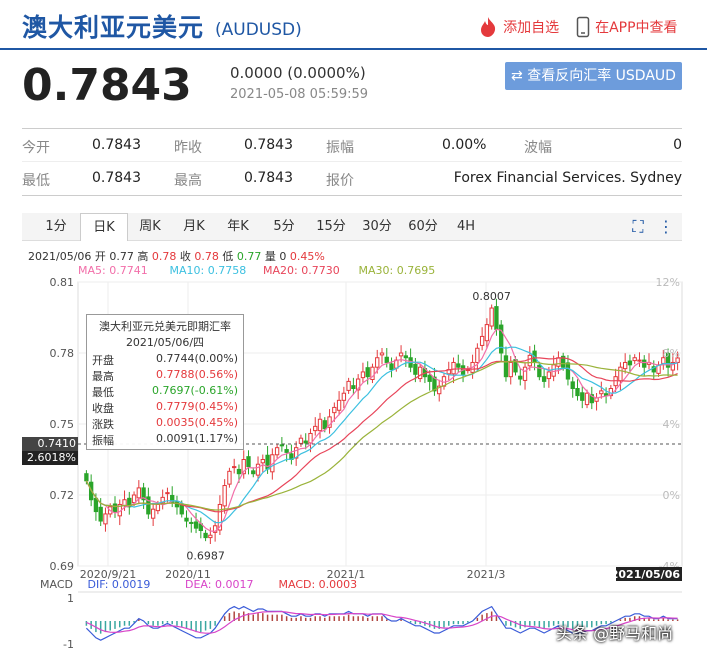 The height and width of the screenshot is (656, 707). I want to click on tooltip-value: 0.7744(0.00%), so click(196, 358).